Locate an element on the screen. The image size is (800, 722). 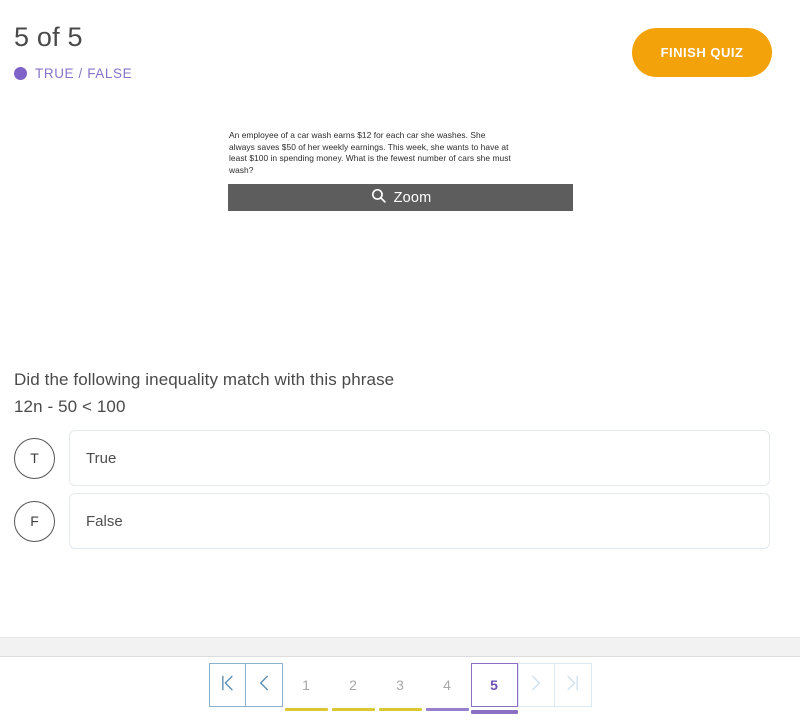
answer-choice-true: T True is located at coordinates (392, 458).